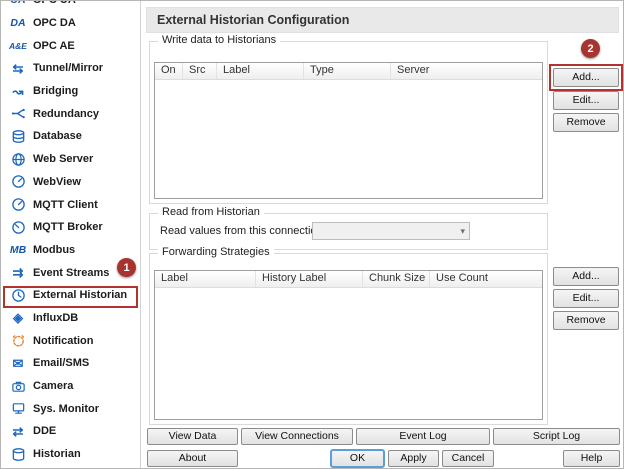  I want to click on forwarding-remove-button: Remove, so click(586, 320).